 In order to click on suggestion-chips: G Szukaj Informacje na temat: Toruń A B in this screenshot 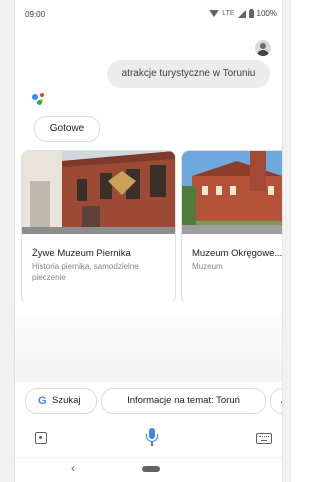, I will do `click(148, 401)`.